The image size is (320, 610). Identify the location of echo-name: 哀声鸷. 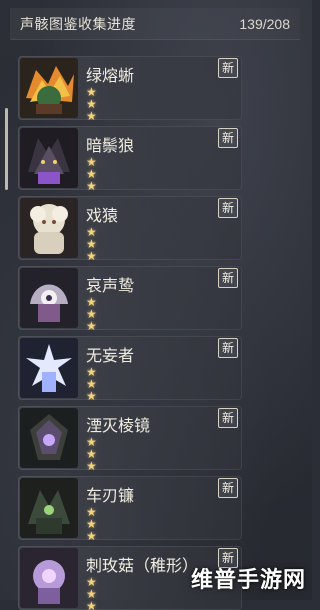
(110, 285).